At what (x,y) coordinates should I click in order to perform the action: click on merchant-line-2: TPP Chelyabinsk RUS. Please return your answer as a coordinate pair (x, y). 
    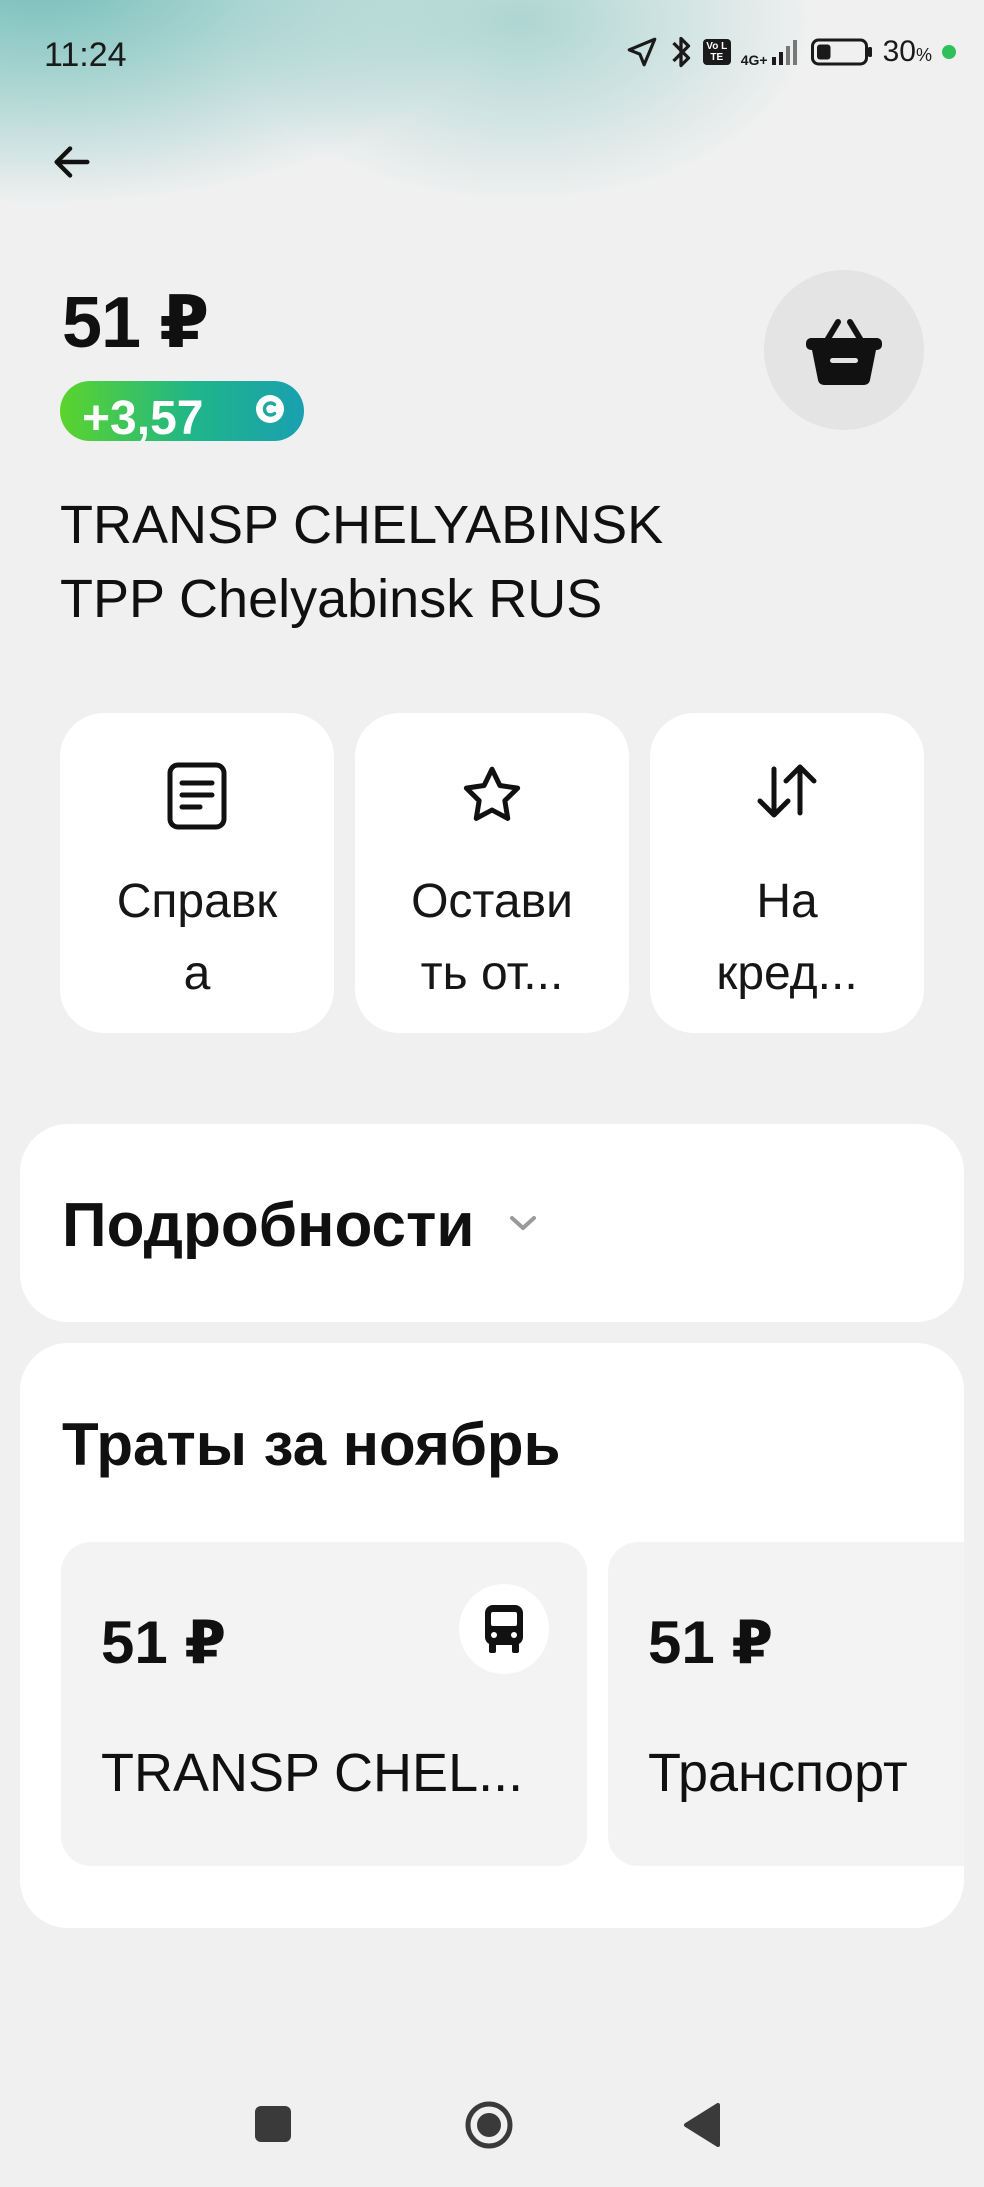
    Looking at the image, I should click on (331, 599).